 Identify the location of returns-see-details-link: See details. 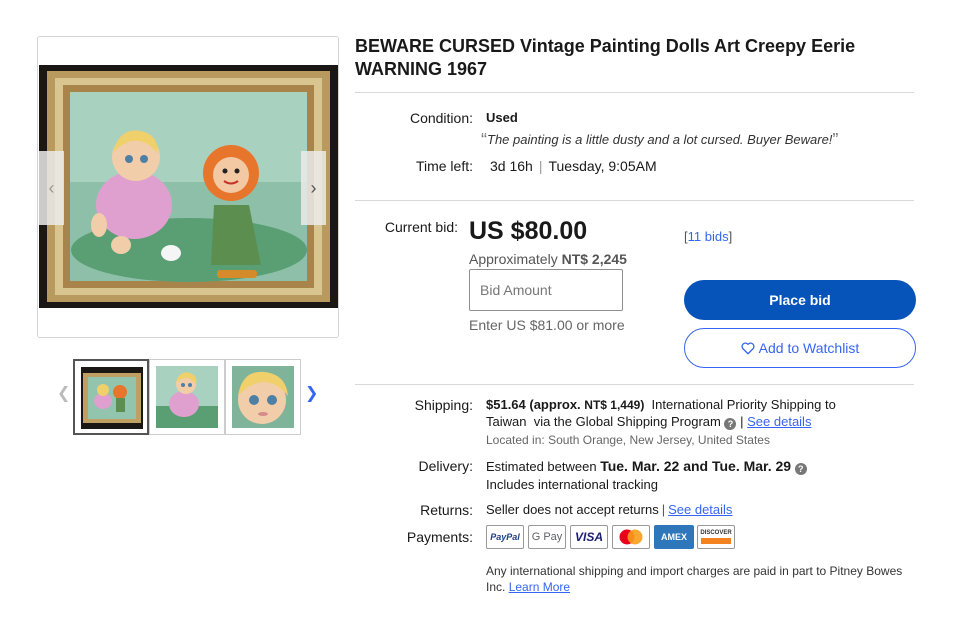
(700, 509).